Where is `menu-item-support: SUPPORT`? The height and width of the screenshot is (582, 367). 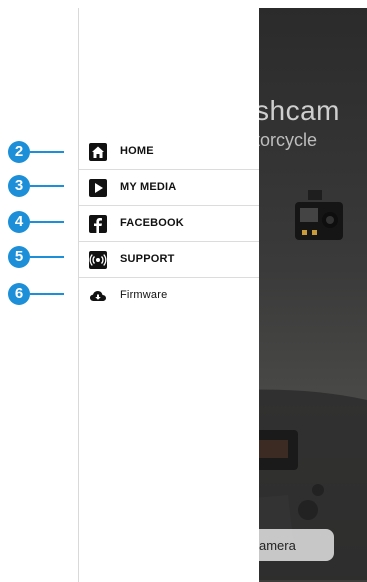 menu-item-support: SUPPORT is located at coordinates (169, 260).